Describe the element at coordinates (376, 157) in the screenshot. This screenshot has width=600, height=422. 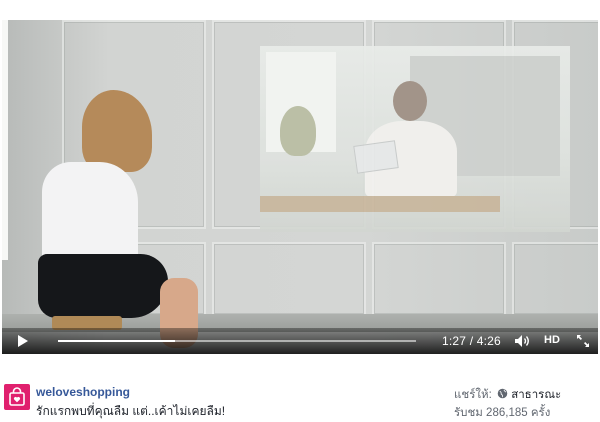
I see `tablet` at that location.